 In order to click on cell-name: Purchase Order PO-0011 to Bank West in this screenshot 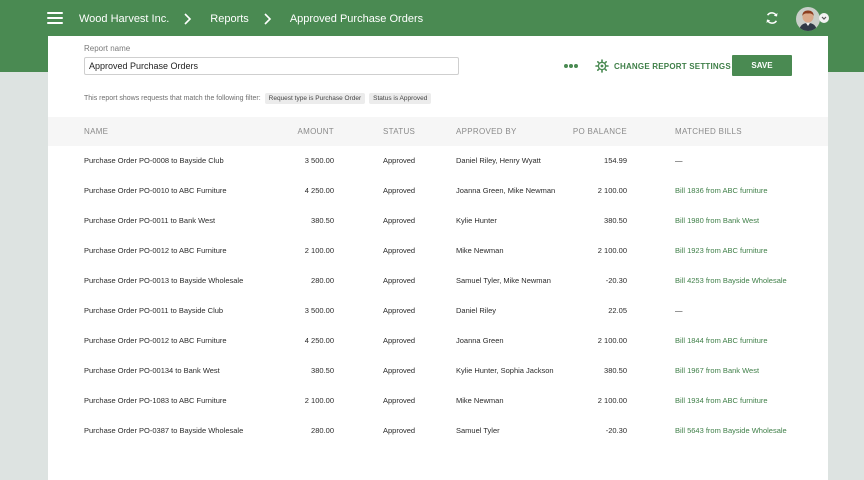, I will do `click(149, 220)`.